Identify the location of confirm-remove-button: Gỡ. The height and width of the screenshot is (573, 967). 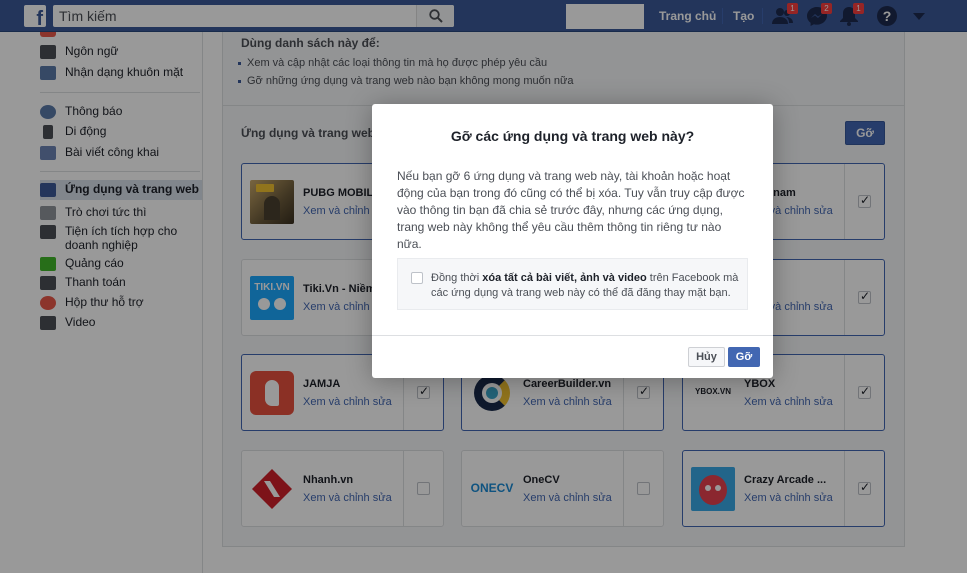
(744, 357).